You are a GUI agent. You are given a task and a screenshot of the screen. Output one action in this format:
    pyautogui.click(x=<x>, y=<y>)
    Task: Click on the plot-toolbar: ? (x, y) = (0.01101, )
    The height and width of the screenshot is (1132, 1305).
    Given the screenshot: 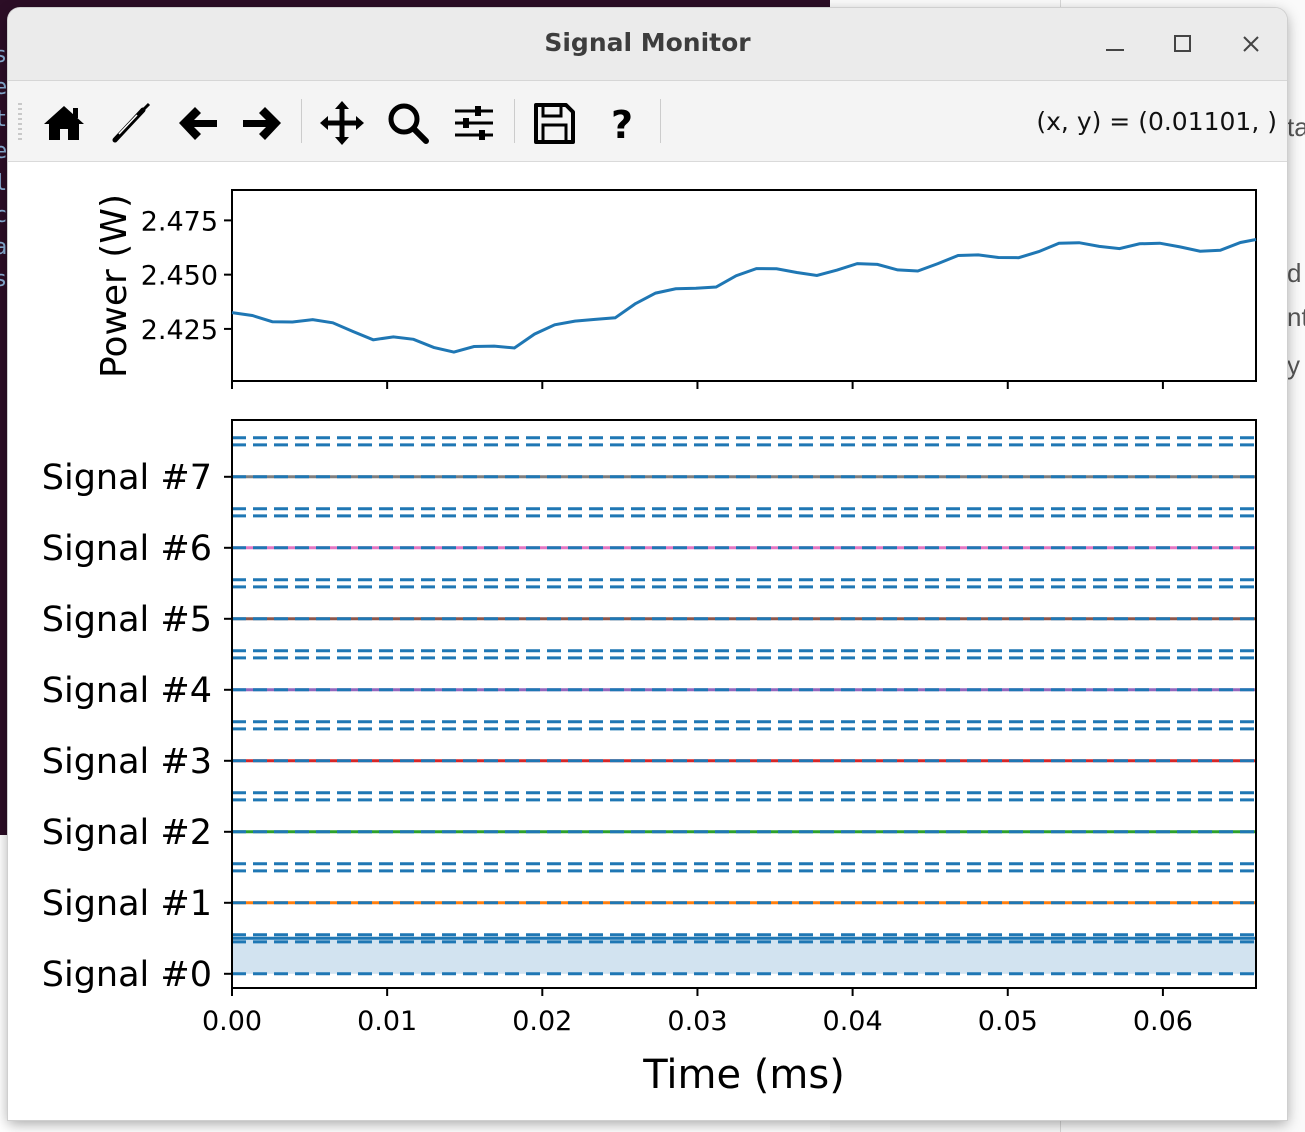 What is the action you would take?
    pyautogui.click(x=647, y=121)
    